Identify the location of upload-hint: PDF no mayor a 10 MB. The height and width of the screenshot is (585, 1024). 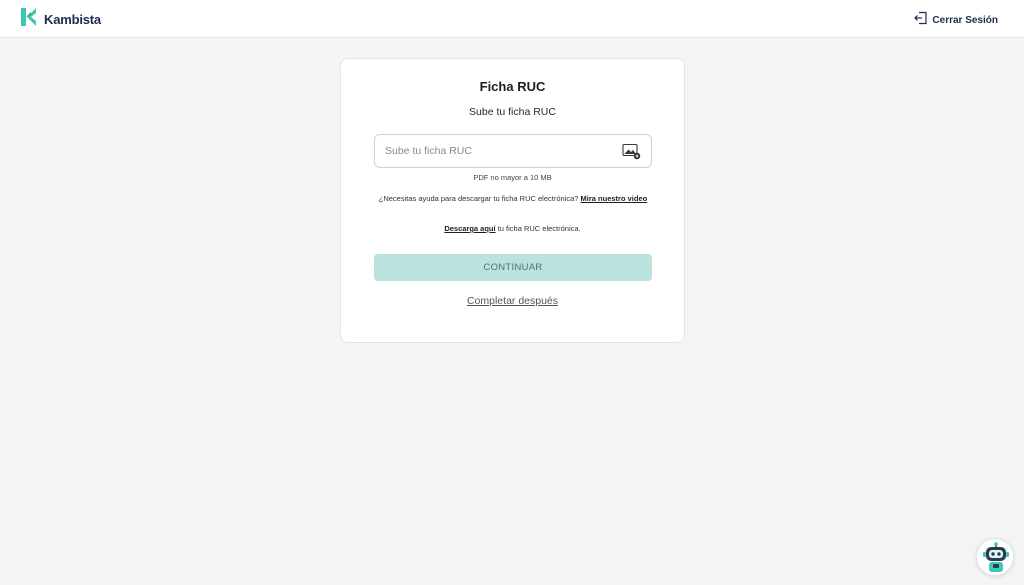
(512, 177).